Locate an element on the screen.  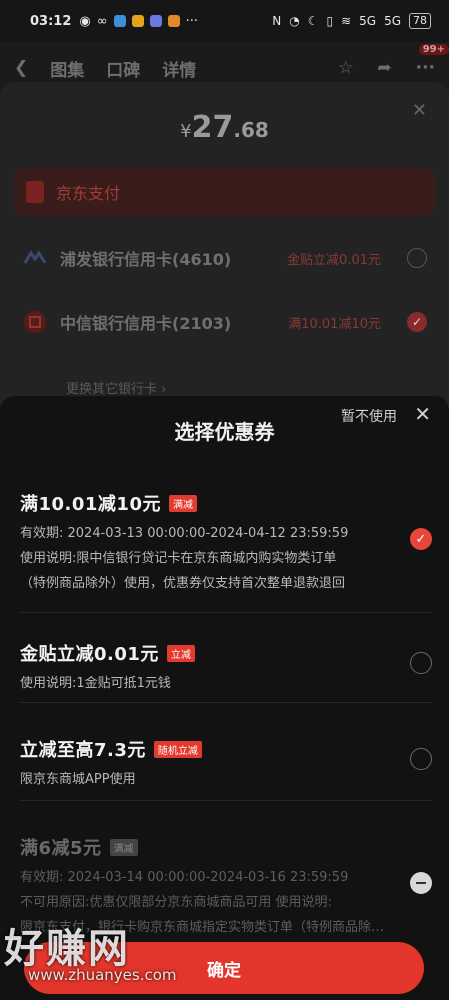
coupon-description: 限京东支付，银行卡购京东商城指定实物类订单（特例商品除外） is located at coordinates (205, 927).